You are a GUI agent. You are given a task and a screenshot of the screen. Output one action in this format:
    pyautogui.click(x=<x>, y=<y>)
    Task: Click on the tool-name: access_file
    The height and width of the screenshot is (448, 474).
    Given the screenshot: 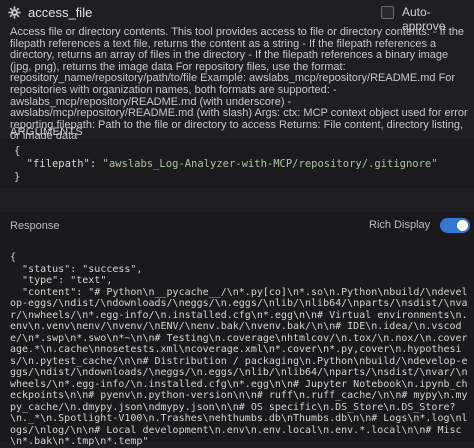 What is the action you would take?
    pyautogui.click(x=60, y=12)
    